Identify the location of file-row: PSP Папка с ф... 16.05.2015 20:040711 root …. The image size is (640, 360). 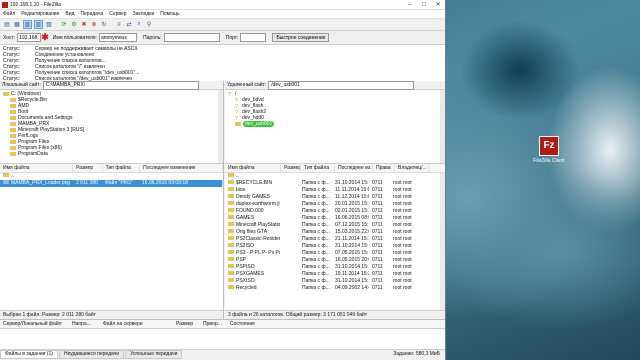
(335, 260).